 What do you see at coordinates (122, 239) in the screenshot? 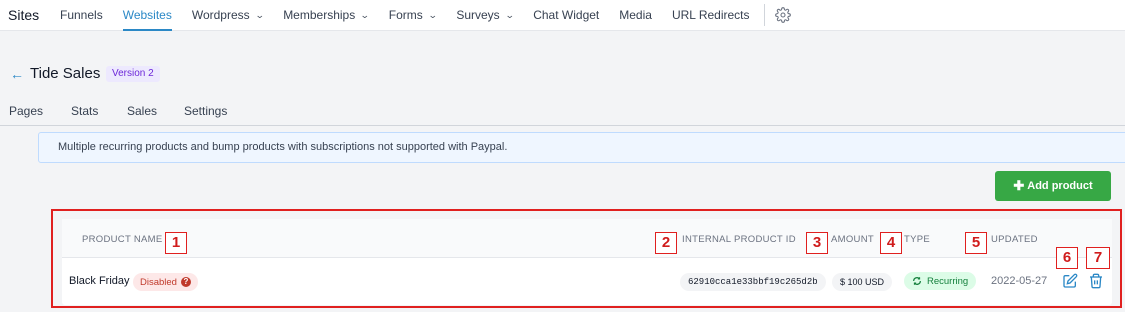
I see `column-header-product-name: PRODUCT NAME` at bounding box center [122, 239].